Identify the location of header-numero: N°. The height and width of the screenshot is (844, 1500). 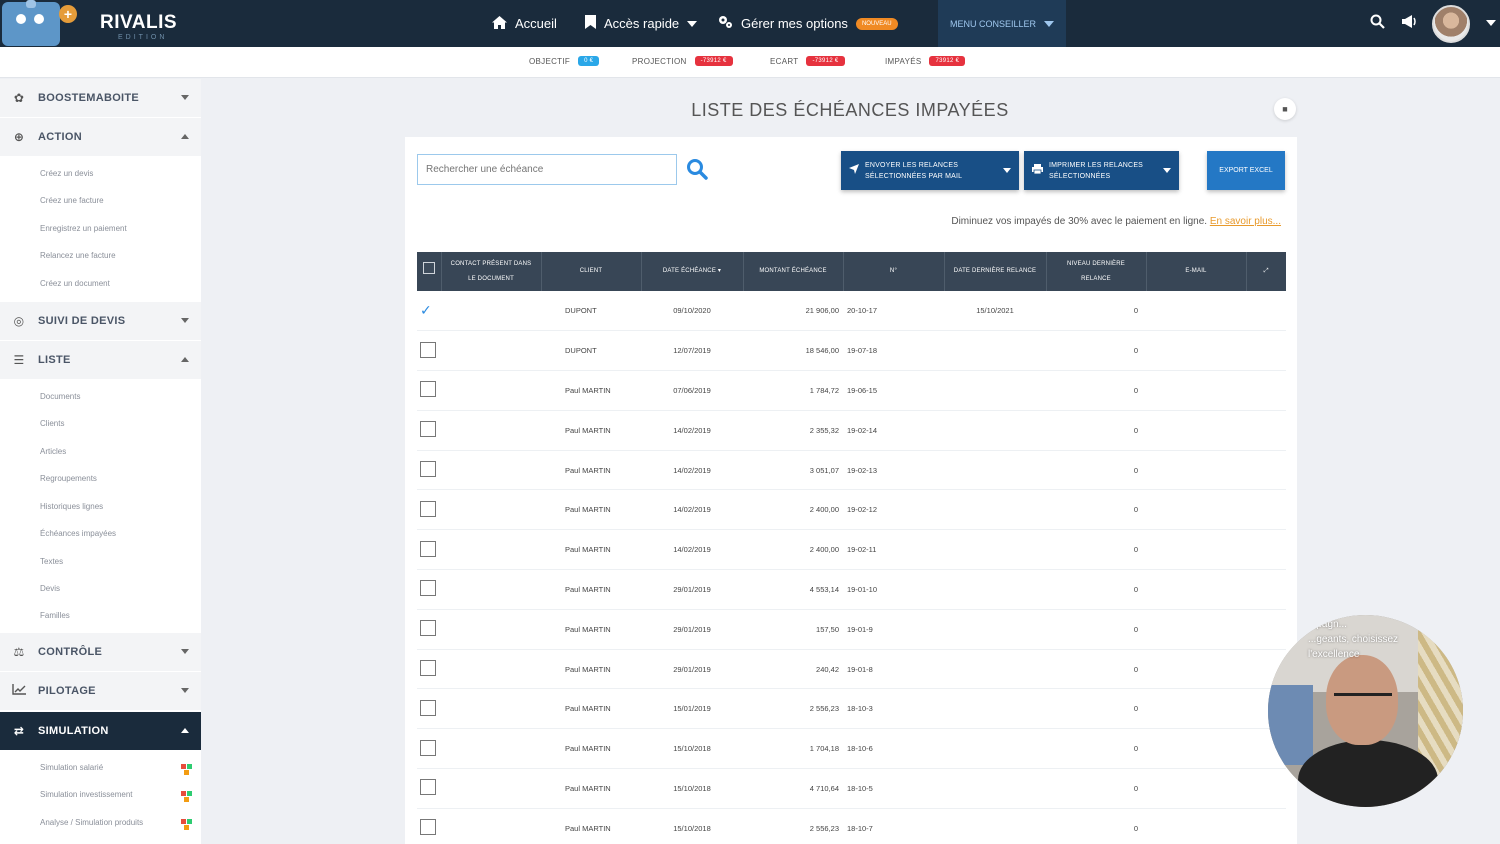
(894, 271).